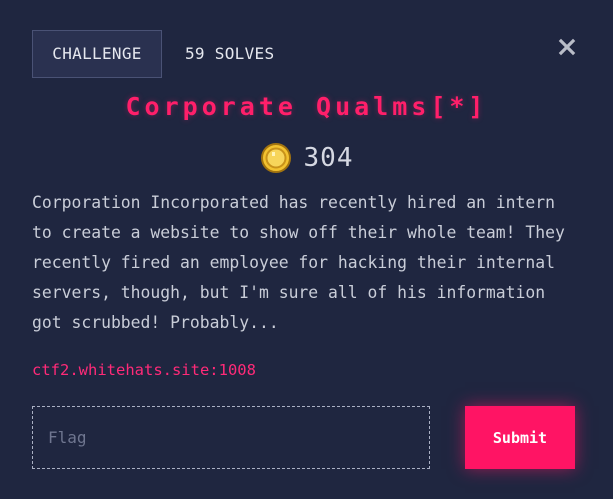 The height and width of the screenshot is (499, 613). Describe the element at coordinates (306, 106) in the screenshot. I see `challenge-title: Corporate Qualms[*]` at that location.